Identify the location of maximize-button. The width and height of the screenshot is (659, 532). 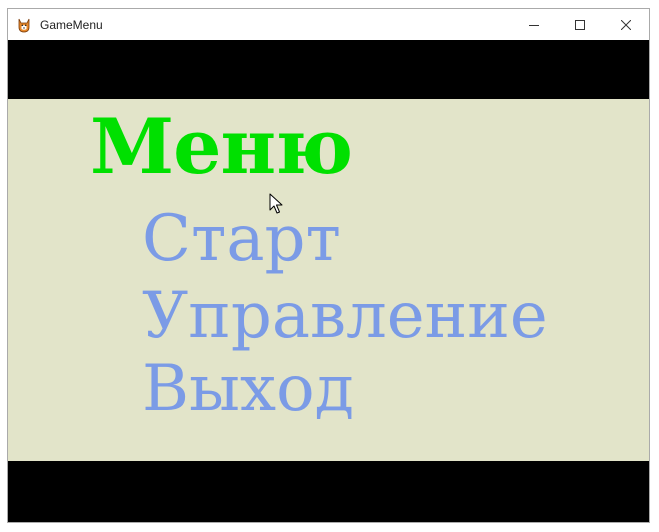
(580, 24).